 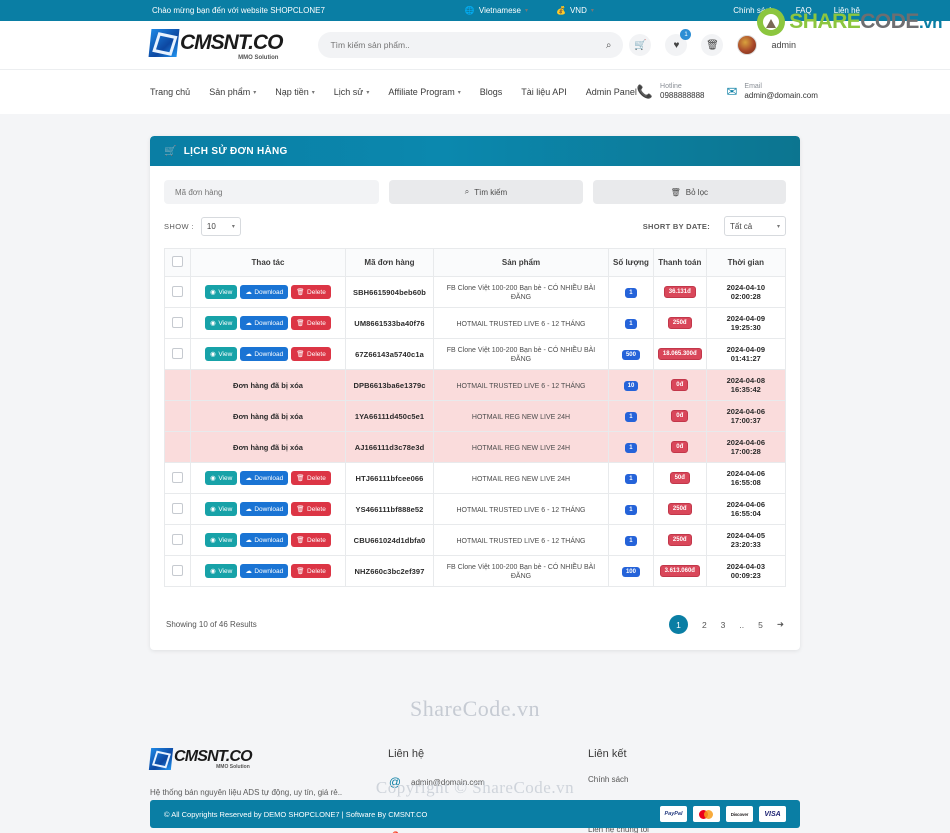 What do you see at coordinates (732, 91) in the screenshot?
I see `envelope-icon: ✉` at bounding box center [732, 91].